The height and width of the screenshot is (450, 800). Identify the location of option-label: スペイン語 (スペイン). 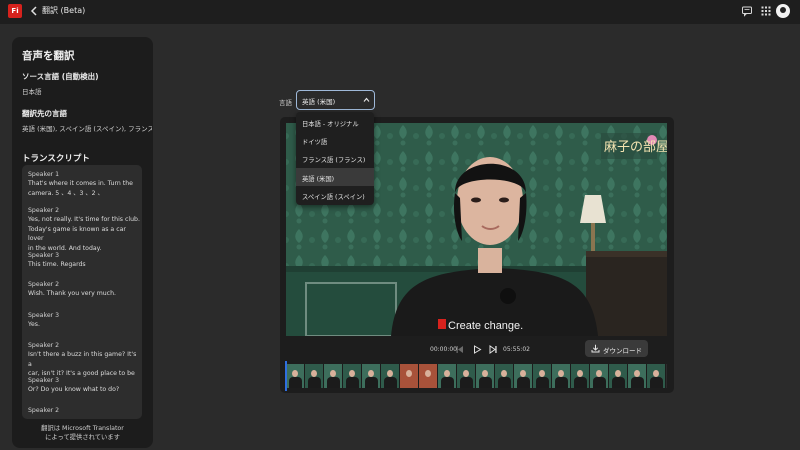
(333, 197).